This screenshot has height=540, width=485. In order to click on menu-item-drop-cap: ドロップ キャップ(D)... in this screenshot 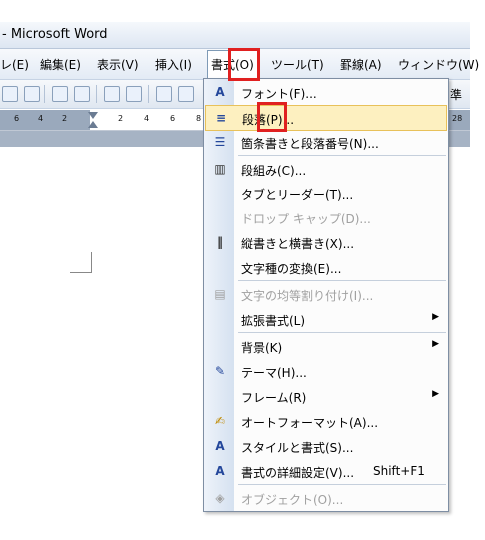, I will do `click(326, 217)`.